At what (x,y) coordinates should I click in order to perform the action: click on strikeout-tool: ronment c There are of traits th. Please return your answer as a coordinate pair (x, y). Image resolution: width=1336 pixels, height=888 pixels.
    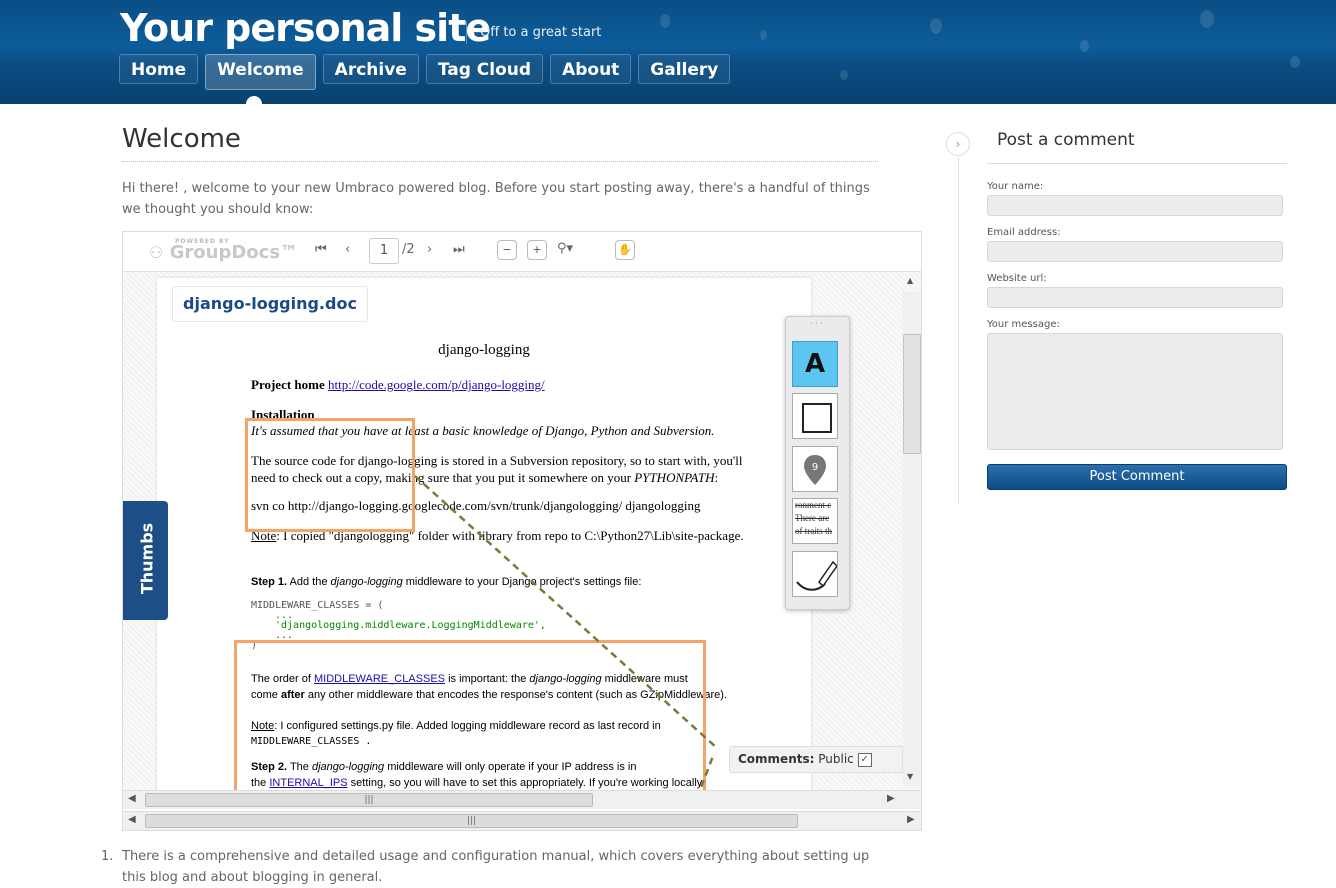
    Looking at the image, I should click on (815, 521).